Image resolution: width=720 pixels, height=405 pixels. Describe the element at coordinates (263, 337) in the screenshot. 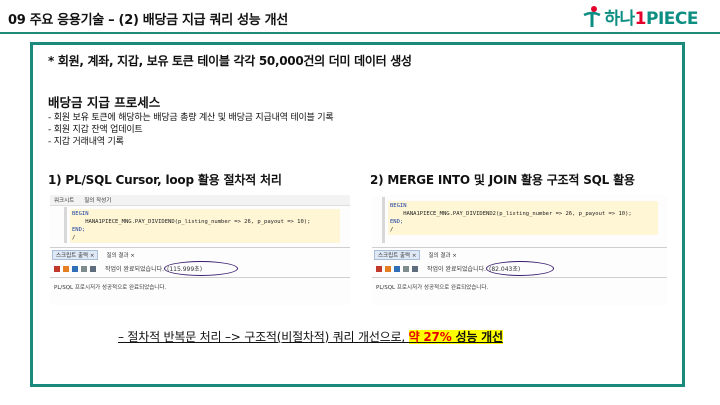

I see `conclusion-text: – 절차적 반복문 처리 –> 구조적(비절차적) 쿼리 개선으로,` at that location.